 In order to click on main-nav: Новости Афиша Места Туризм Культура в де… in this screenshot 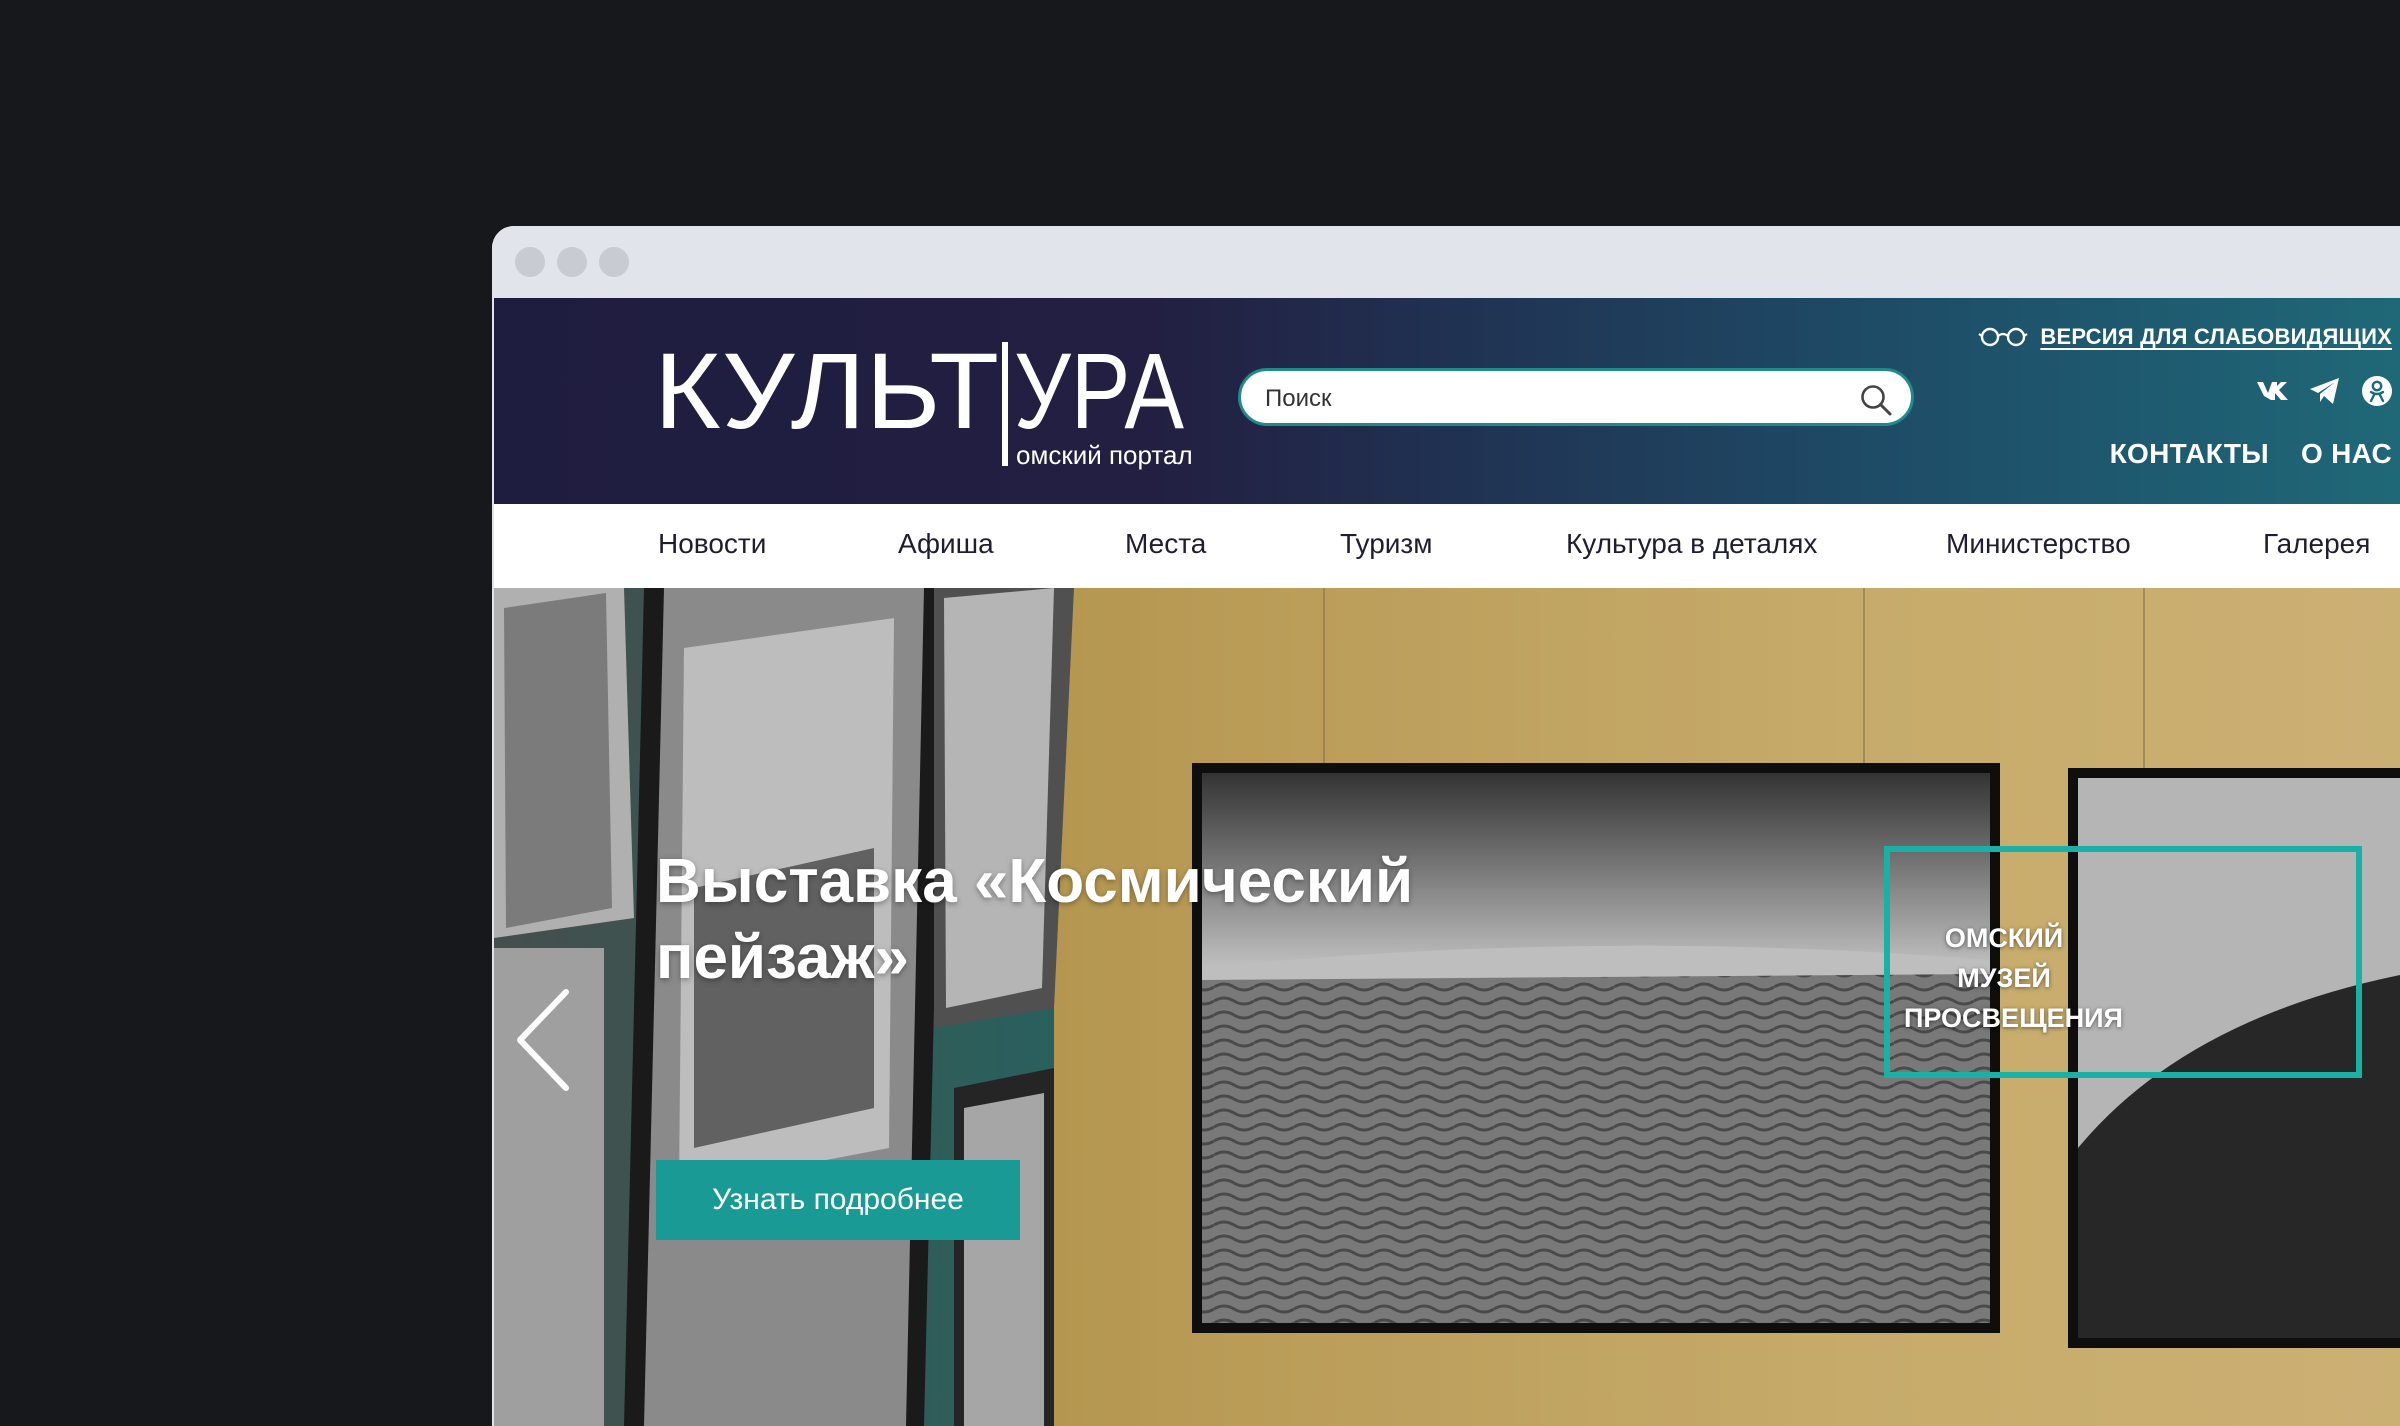, I will do `click(1447, 546)`.